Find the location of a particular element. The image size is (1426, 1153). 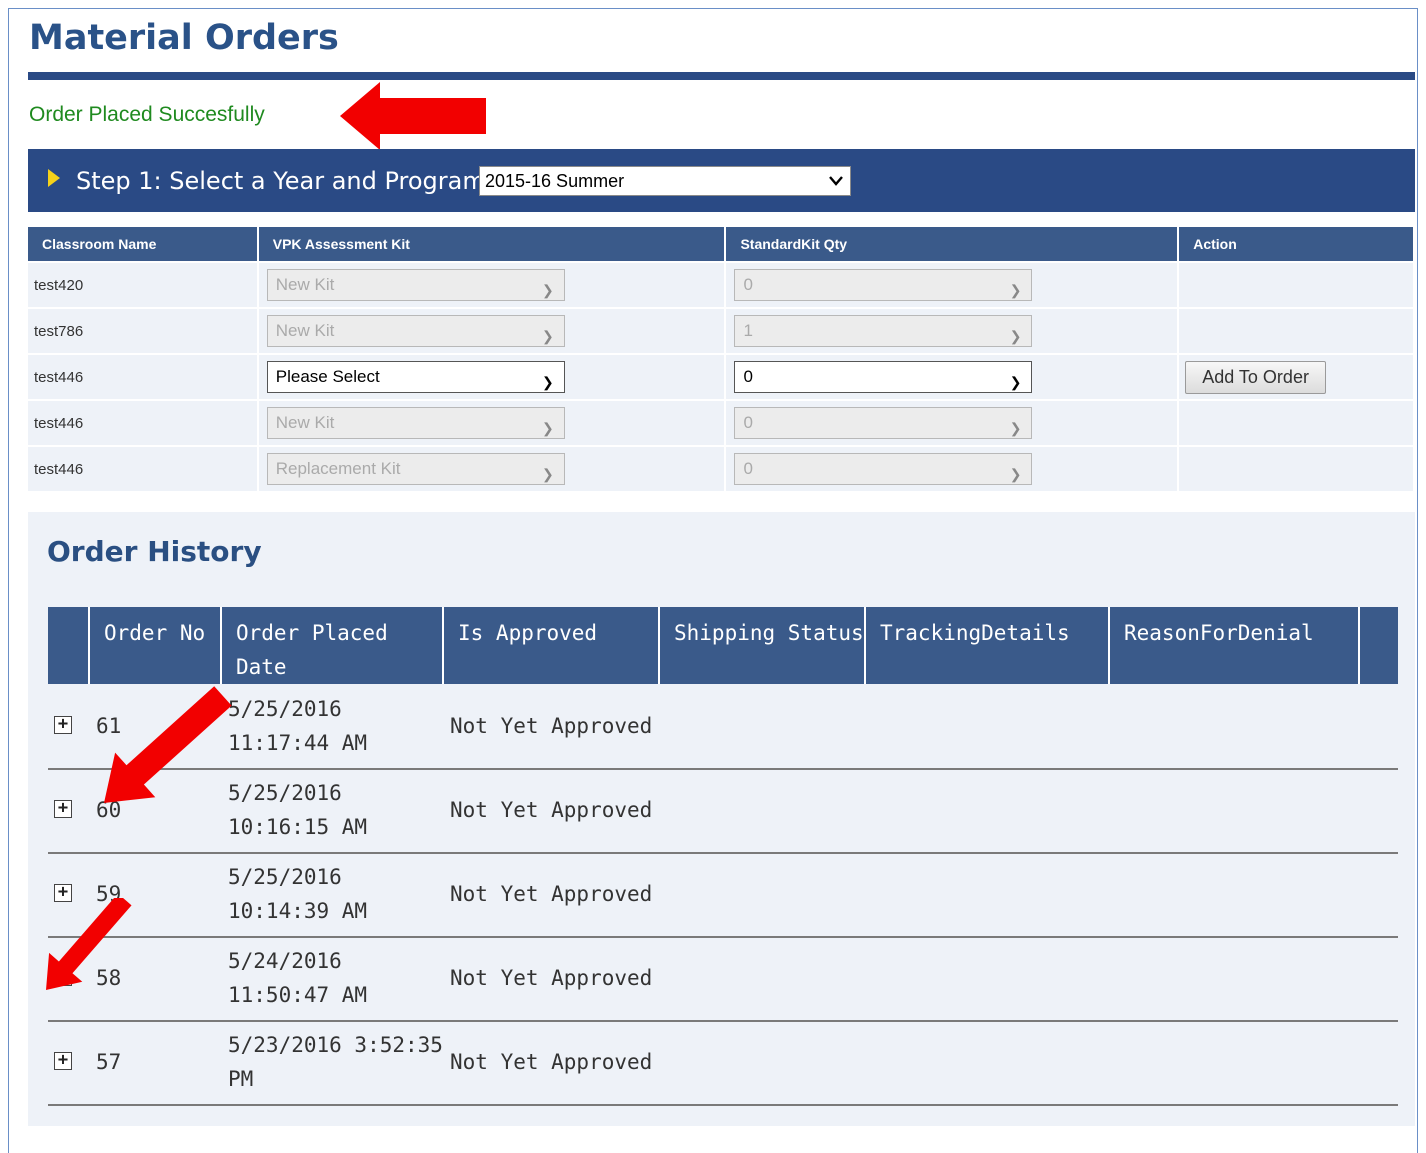

order-date: 5/25/2016 10:16:15 AM is located at coordinates (297, 810).